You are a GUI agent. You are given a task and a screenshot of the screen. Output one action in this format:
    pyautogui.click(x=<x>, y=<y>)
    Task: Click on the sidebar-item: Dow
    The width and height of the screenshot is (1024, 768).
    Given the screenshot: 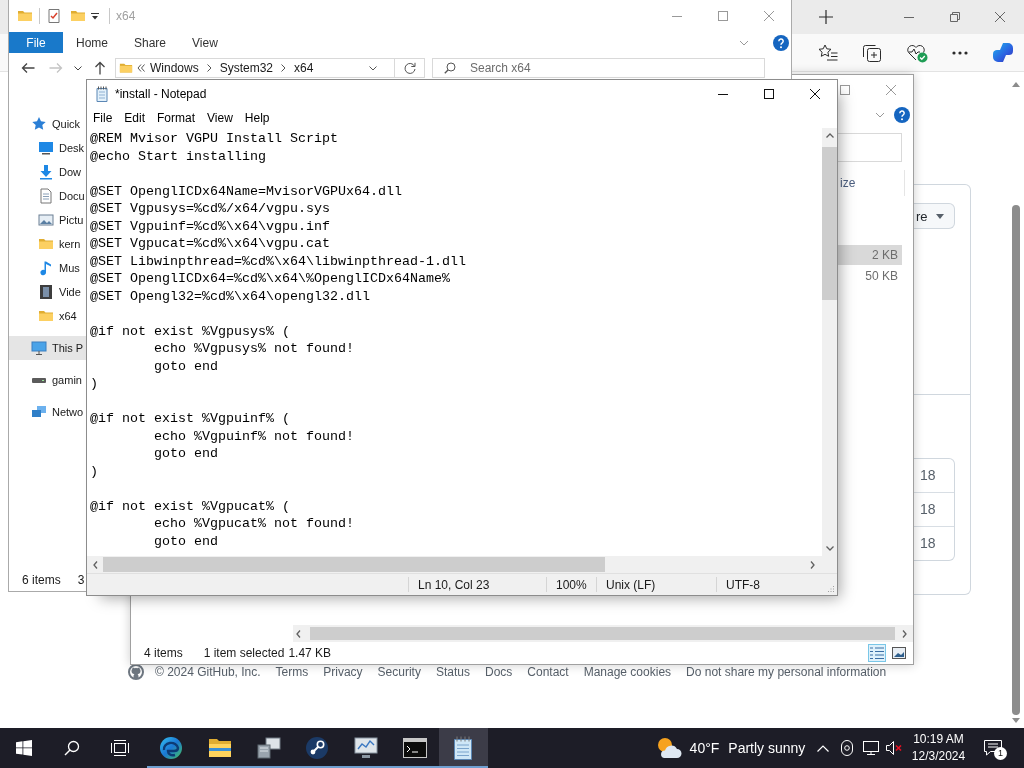 What is the action you would take?
    pyautogui.click(x=47, y=172)
    